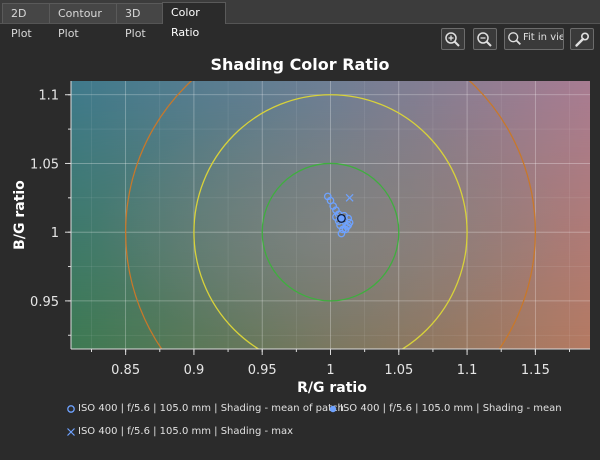  Describe the element at coordinates (44, 302) in the screenshot. I see `y-tick-label: 0.95` at that location.